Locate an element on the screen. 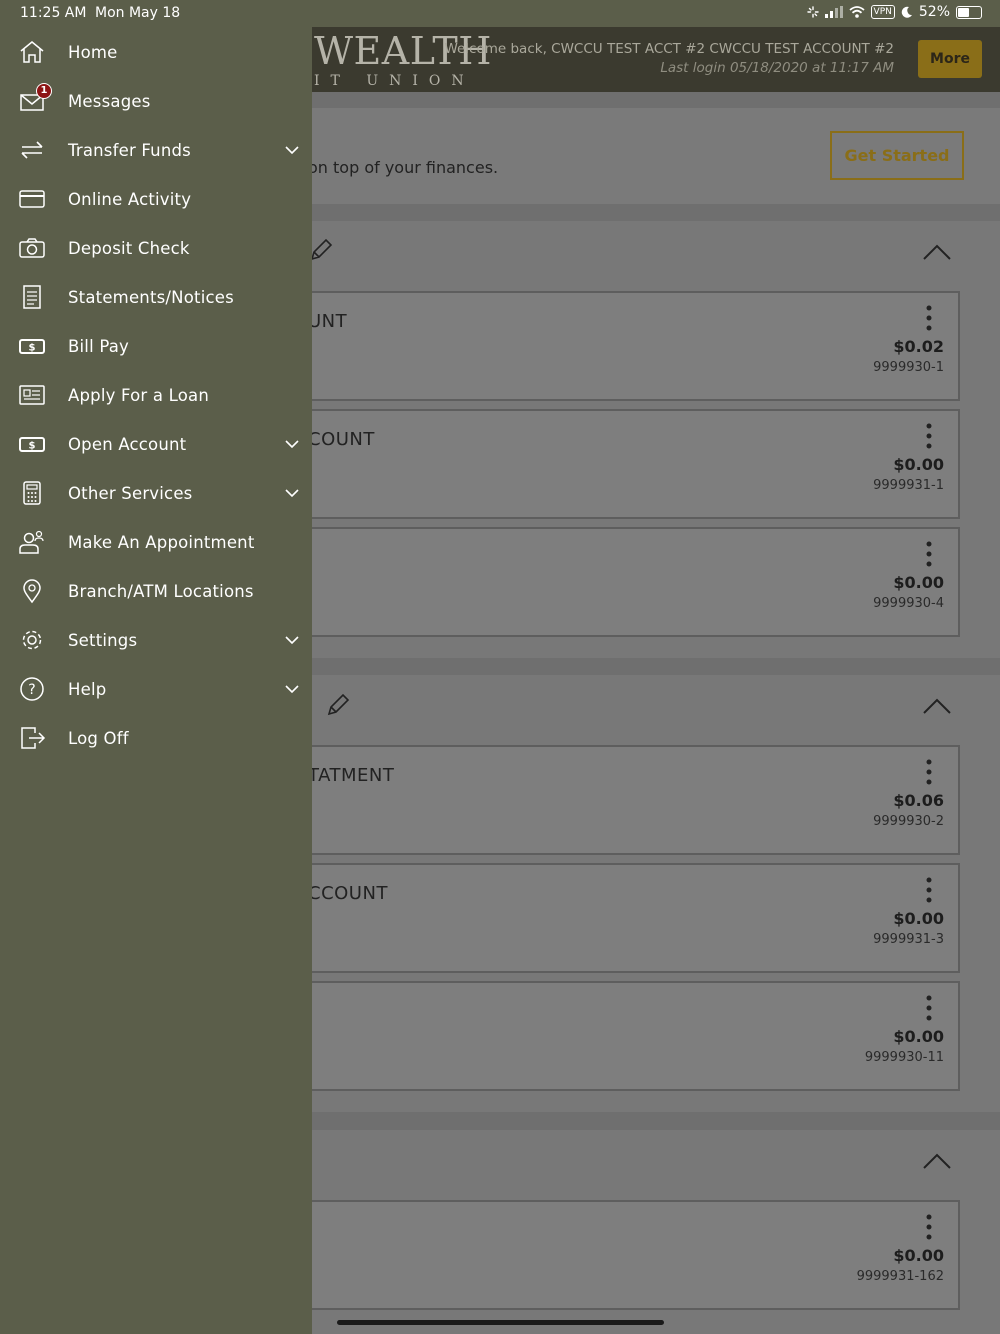  banner-text: on top of your finances. is located at coordinates (403, 167).